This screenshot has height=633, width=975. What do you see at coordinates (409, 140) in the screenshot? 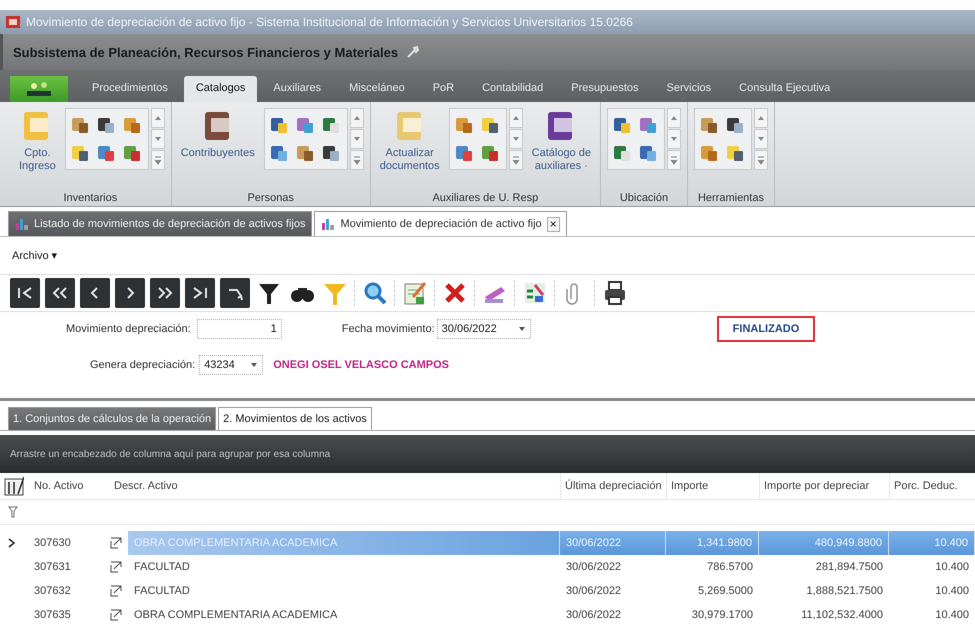
I see `ribbon-button: Actualizar documentos` at bounding box center [409, 140].